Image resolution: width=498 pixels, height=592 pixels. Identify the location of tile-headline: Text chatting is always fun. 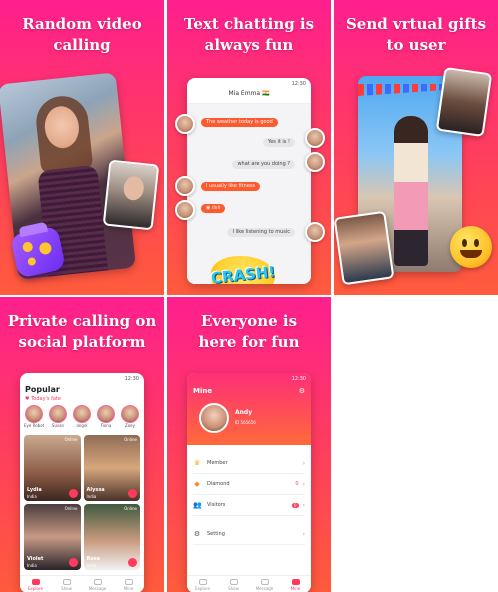
(249, 35).